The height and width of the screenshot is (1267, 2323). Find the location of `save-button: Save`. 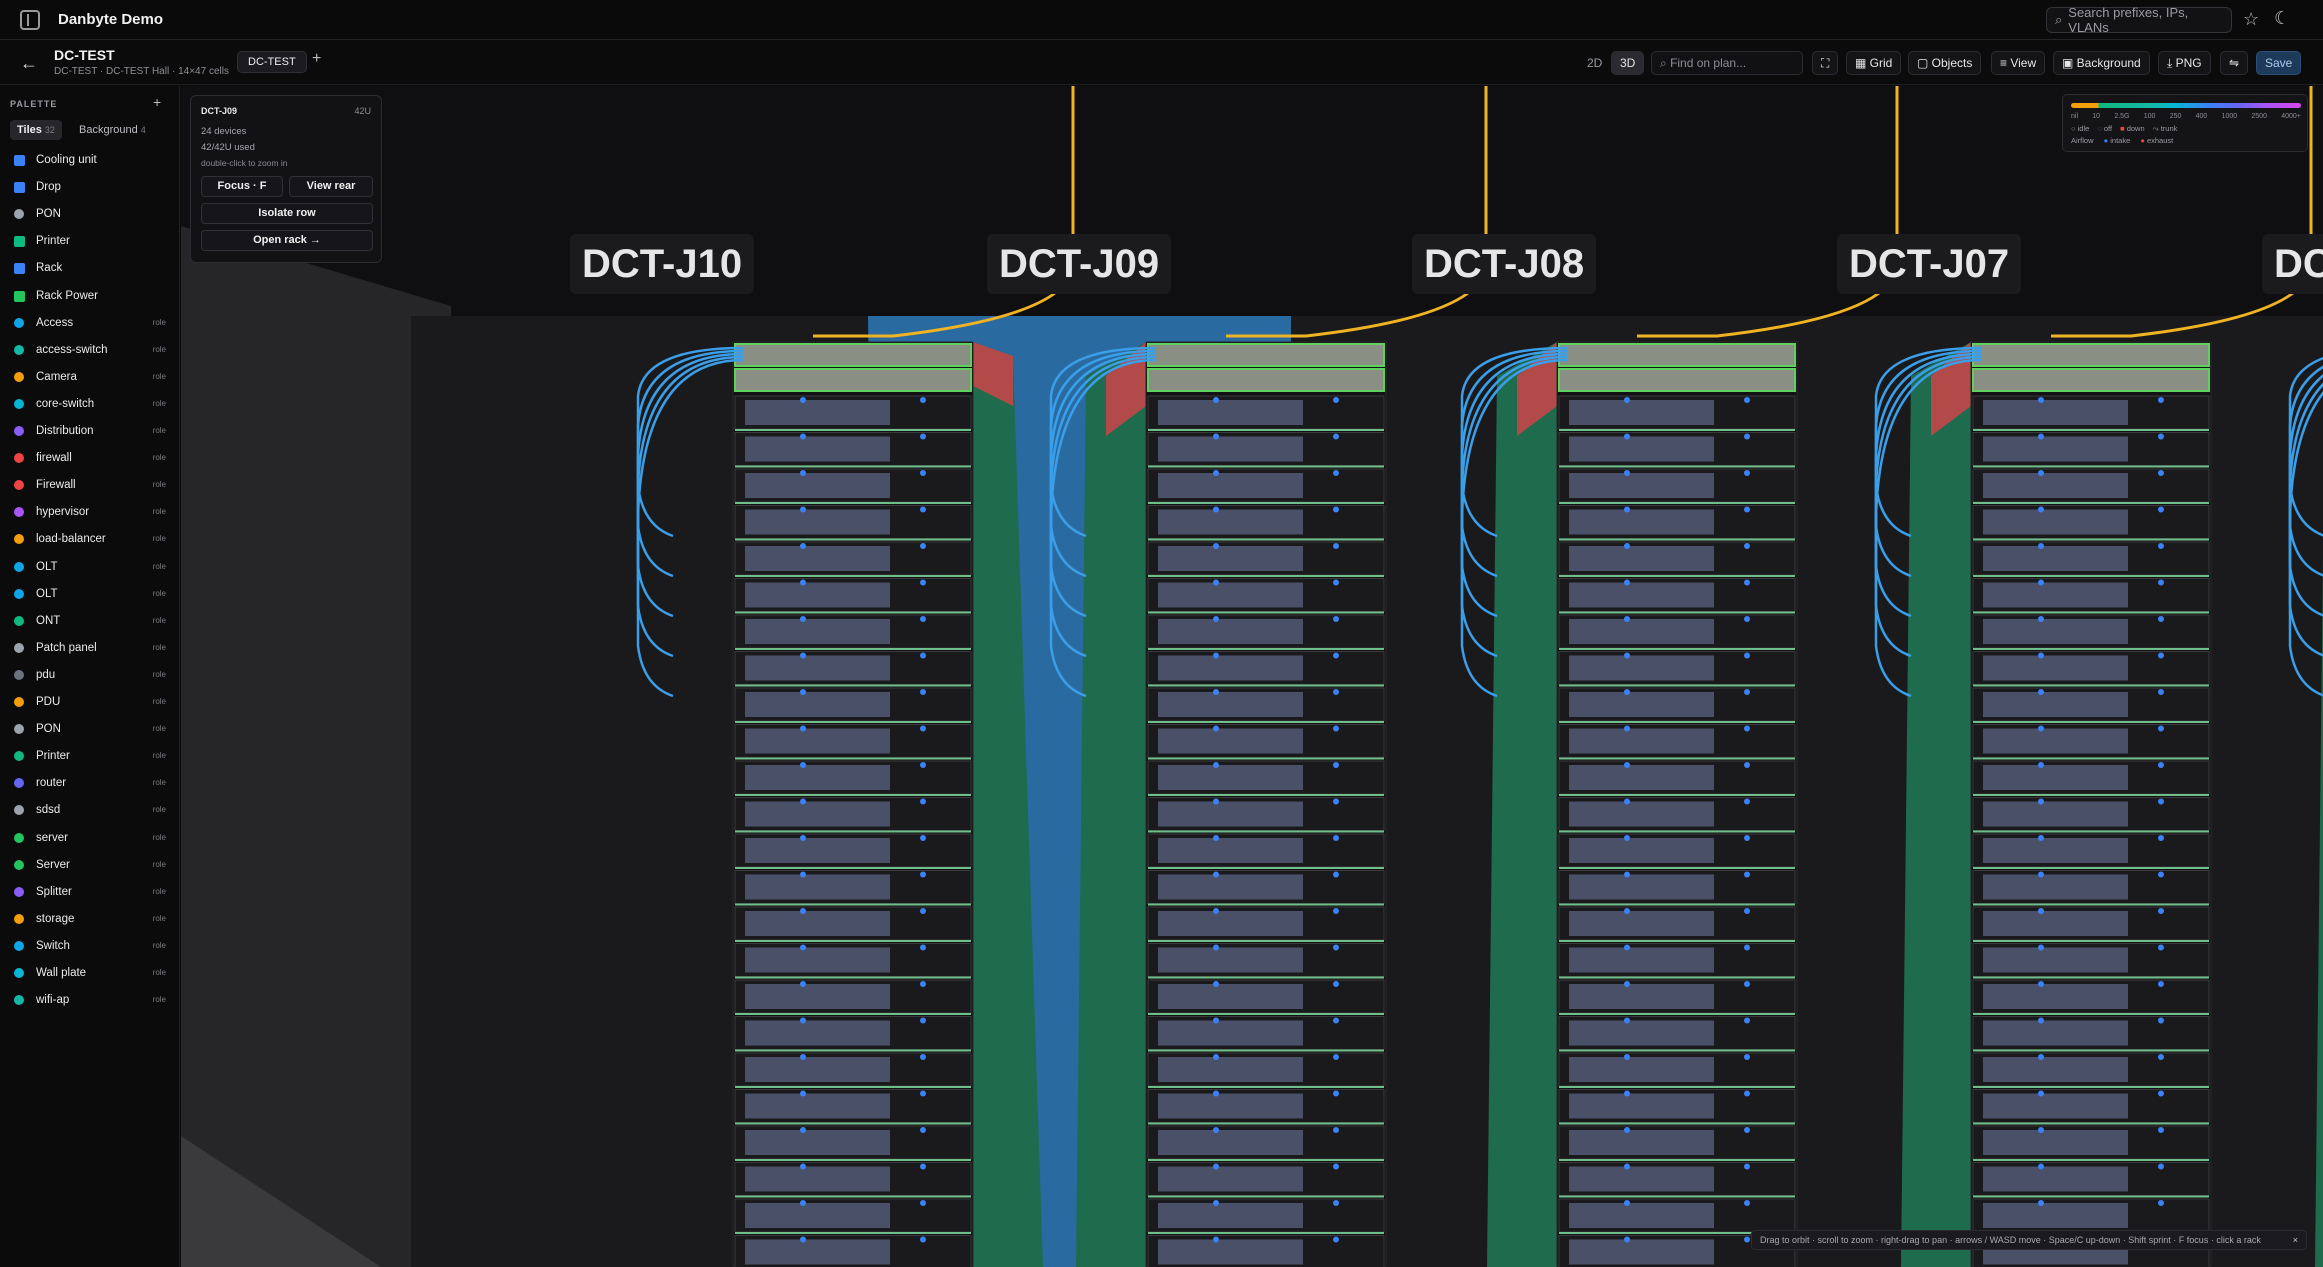

save-button: Save is located at coordinates (2279, 63).